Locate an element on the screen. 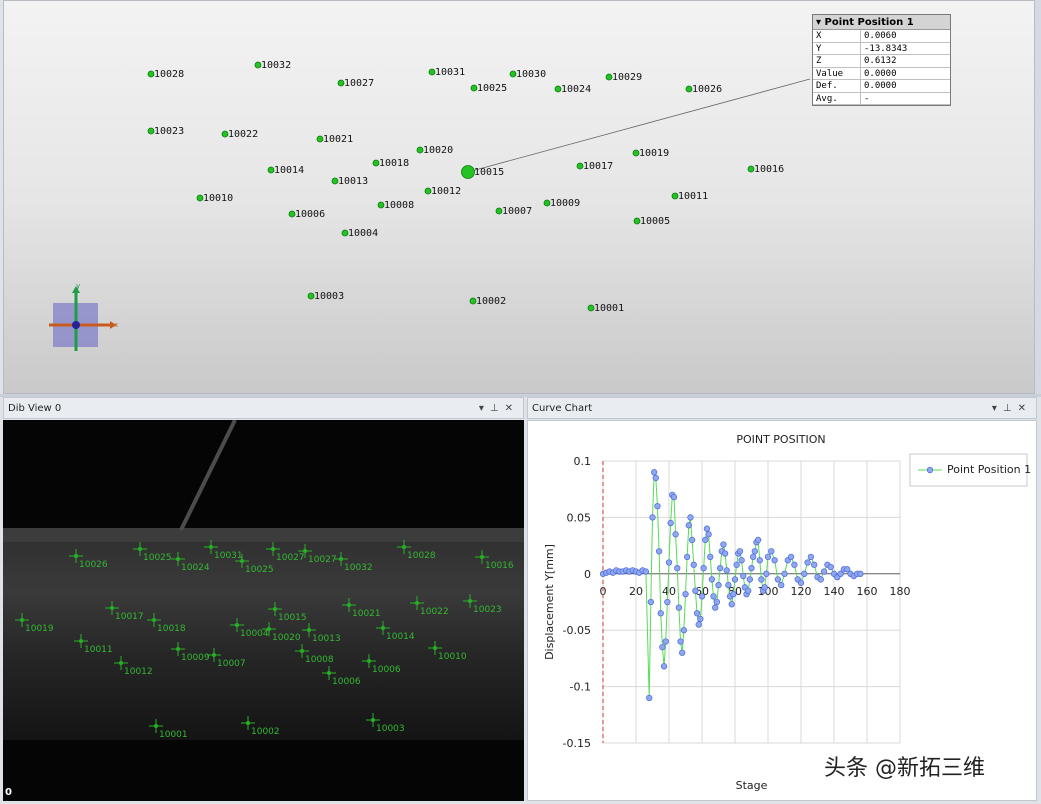 The height and width of the screenshot is (804, 1041). point-label: 10020 is located at coordinates (438, 150).